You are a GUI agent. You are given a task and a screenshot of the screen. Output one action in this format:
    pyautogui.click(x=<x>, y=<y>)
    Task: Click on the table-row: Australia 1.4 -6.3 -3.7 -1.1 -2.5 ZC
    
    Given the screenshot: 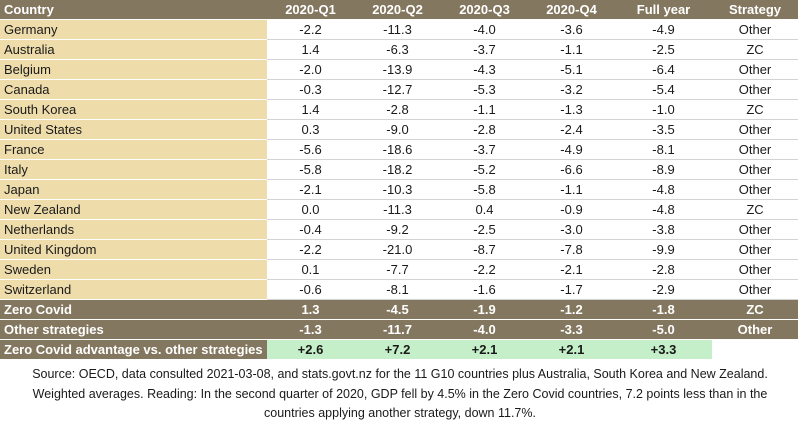 What is the action you would take?
    pyautogui.click(x=399, y=49)
    